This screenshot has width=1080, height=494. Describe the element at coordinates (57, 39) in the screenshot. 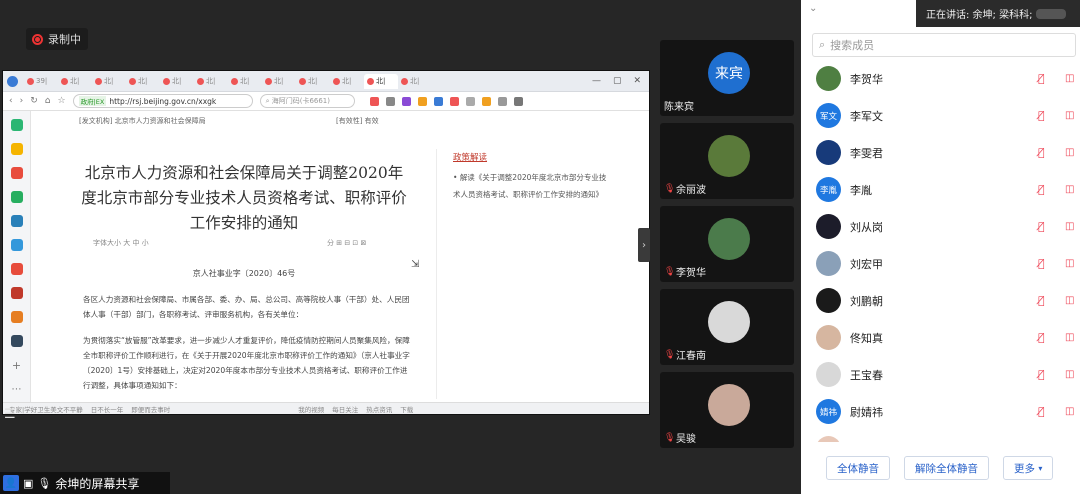

I see `recording-indicator: 录制中` at that location.